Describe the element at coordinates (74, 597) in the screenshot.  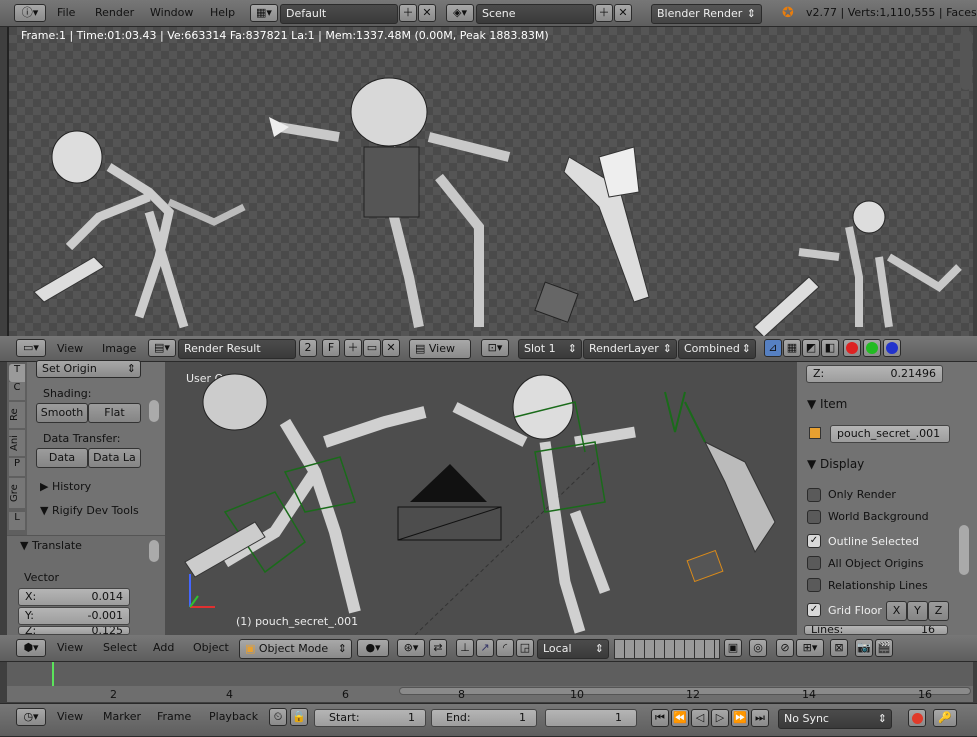
I see `vector-x-field: X: 0.014` at that location.